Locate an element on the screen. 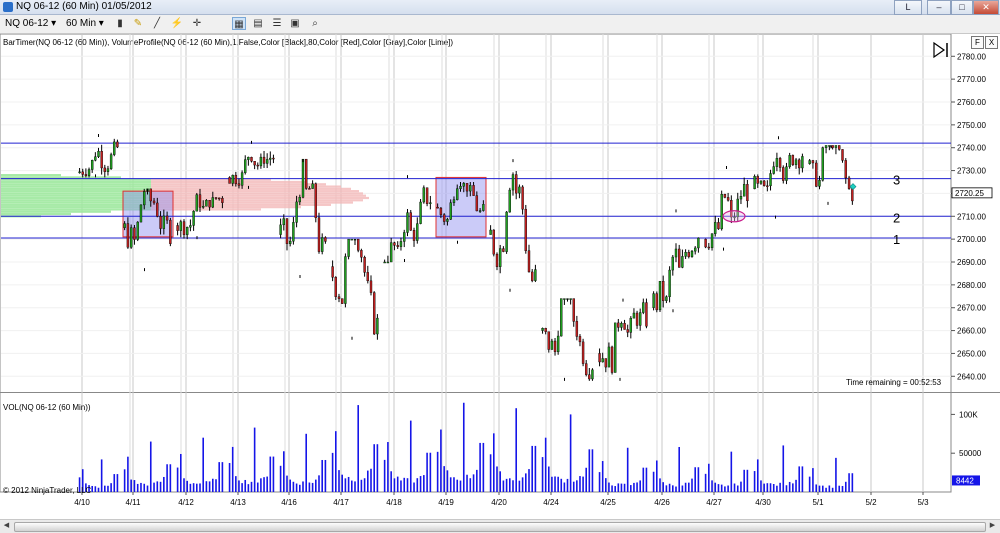  maximize-button: □ is located at coordinates (962, 7).